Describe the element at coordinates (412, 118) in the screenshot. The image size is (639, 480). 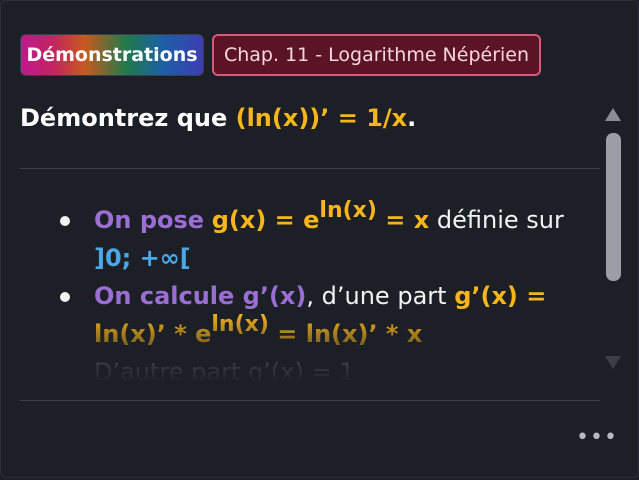
I see `question-suffix: .` at that location.